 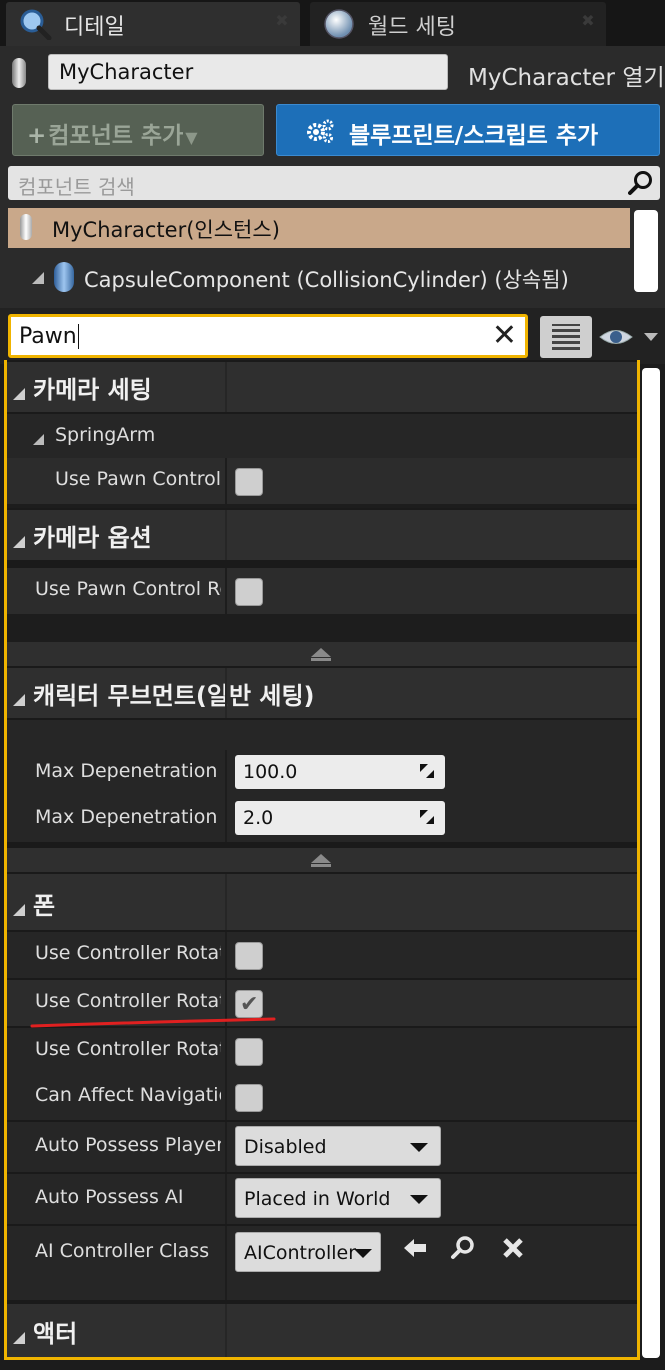 What do you see at coordinates (320, 131) in the screenshot?
I see `gears-icon` at bounding box center [320, 131].